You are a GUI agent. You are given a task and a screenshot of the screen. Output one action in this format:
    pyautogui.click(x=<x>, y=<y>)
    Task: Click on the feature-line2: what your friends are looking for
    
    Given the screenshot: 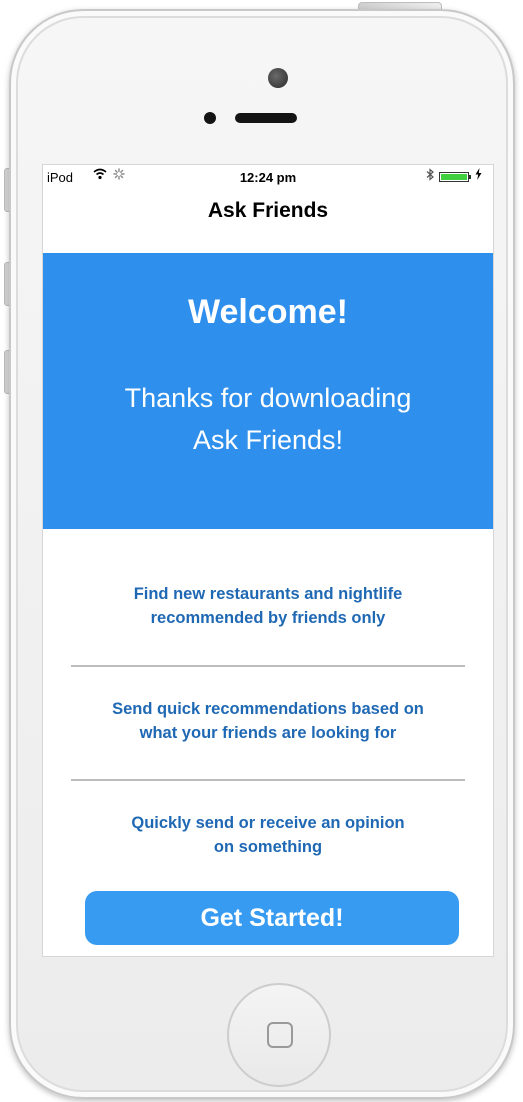 What is the action you would take?
    pyautogui.click(x=268, y=733)
    